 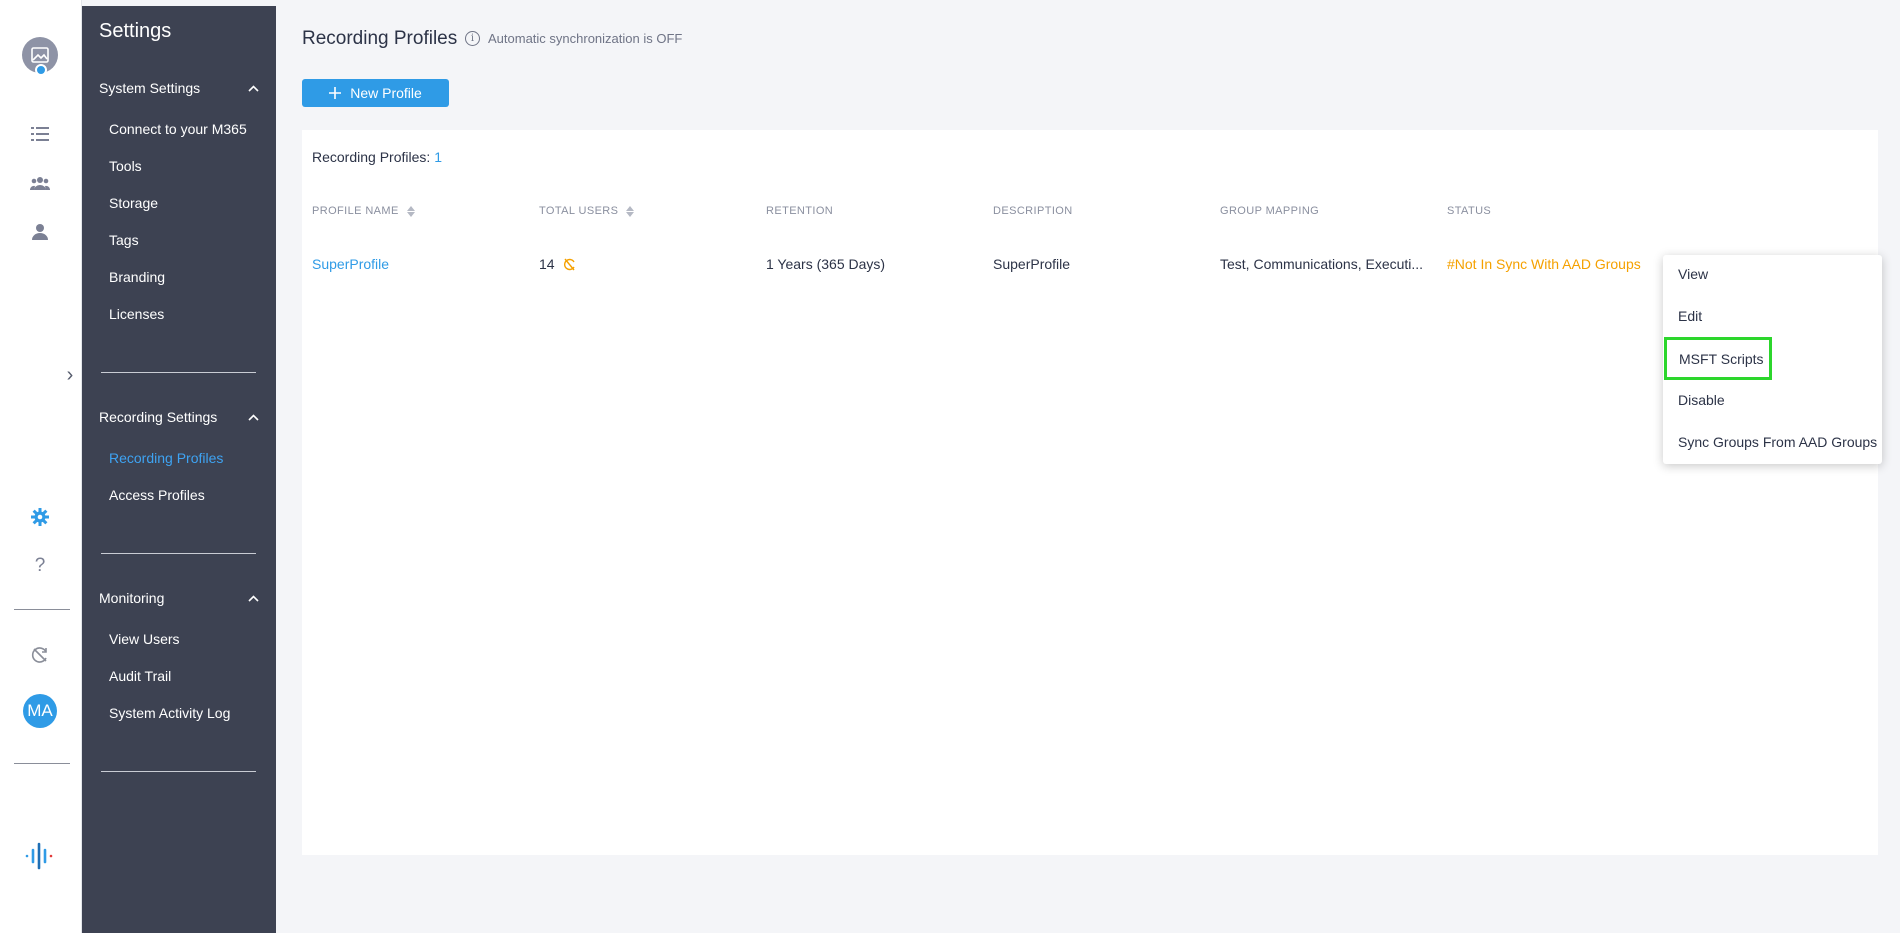 What do you see at coordinates (386, 93) in the screenshot?
I see `new-profile-label: New Profile` at bounding box center [386, 93].